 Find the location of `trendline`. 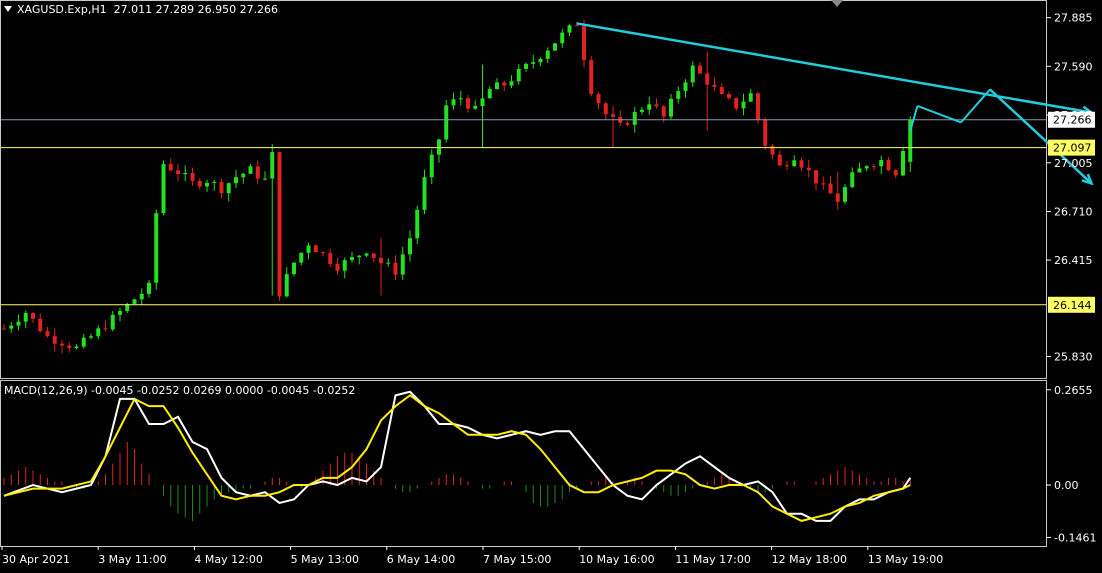

trendline is located at coordinates (914, 118).